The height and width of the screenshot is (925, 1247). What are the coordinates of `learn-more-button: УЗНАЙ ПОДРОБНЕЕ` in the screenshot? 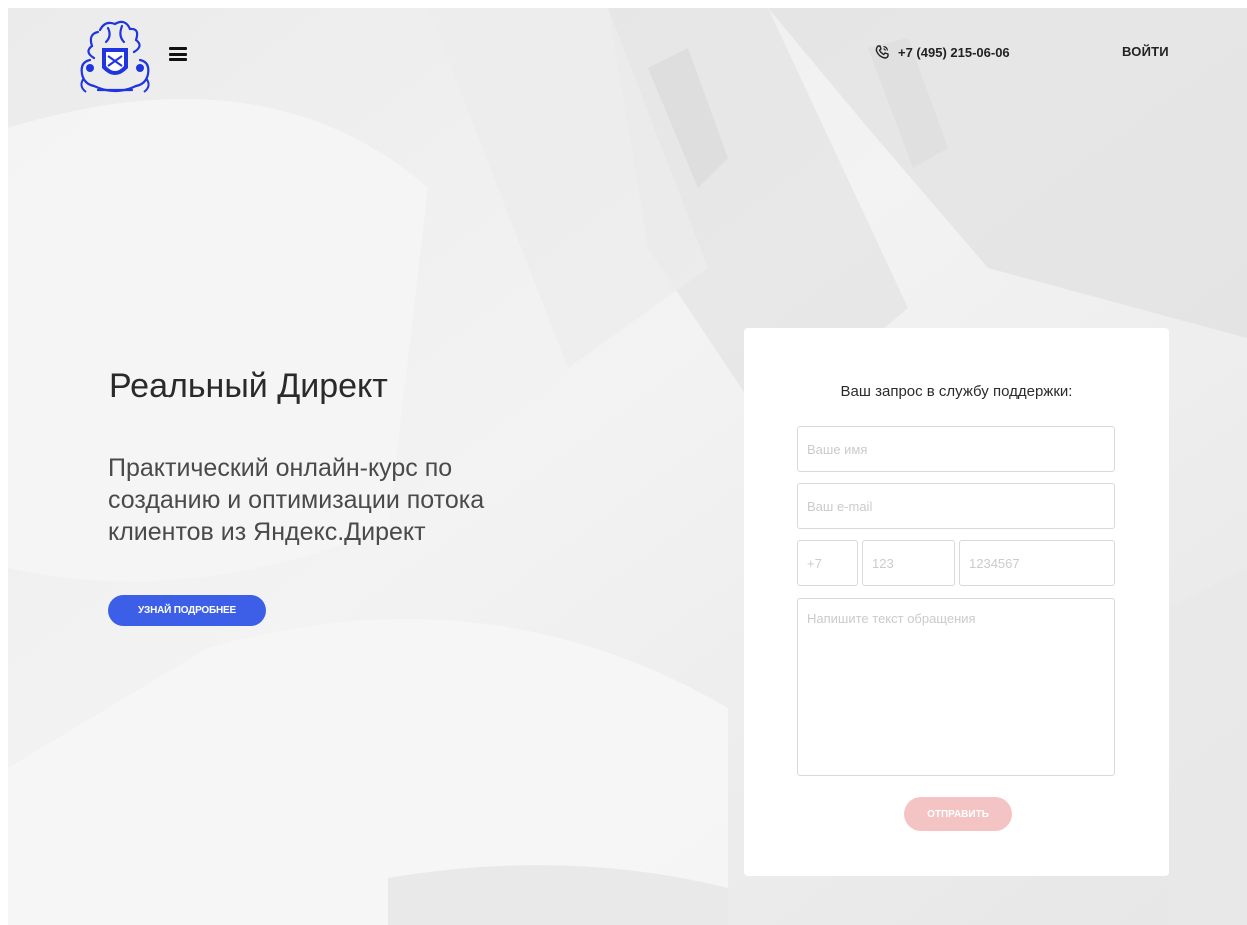 It's located at (187, 610).